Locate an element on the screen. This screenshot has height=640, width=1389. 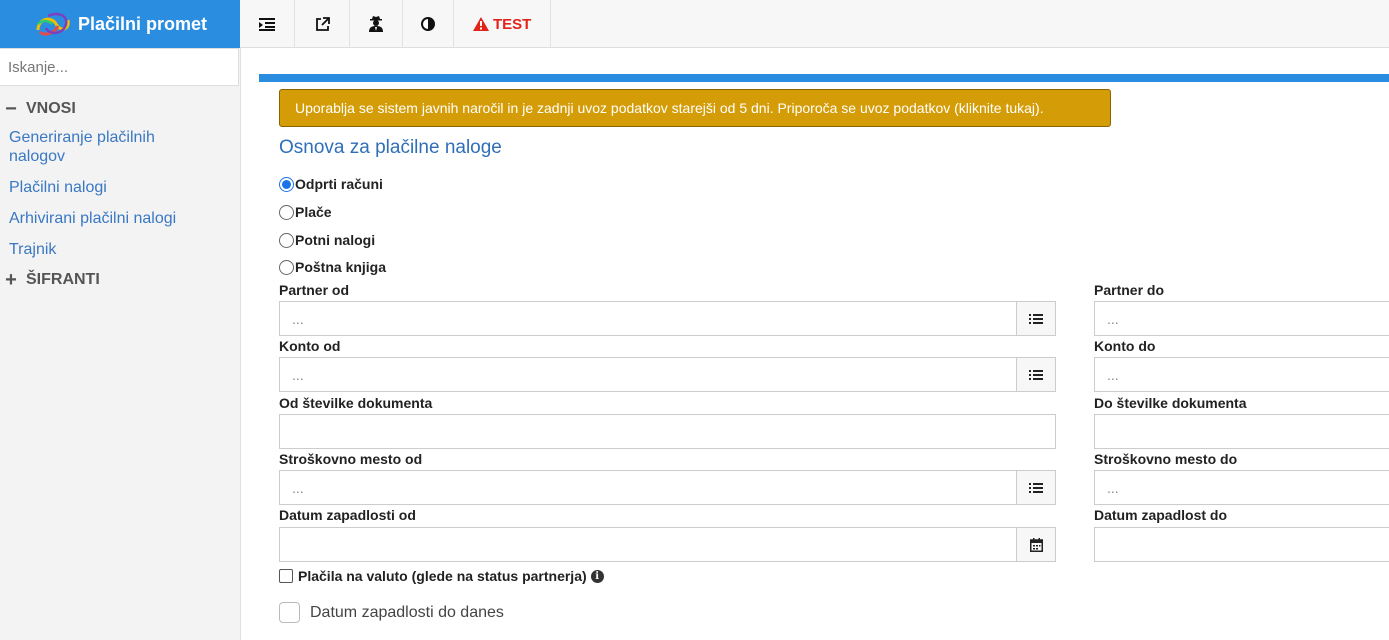
warning-icon is located at coordinates (481, 24).